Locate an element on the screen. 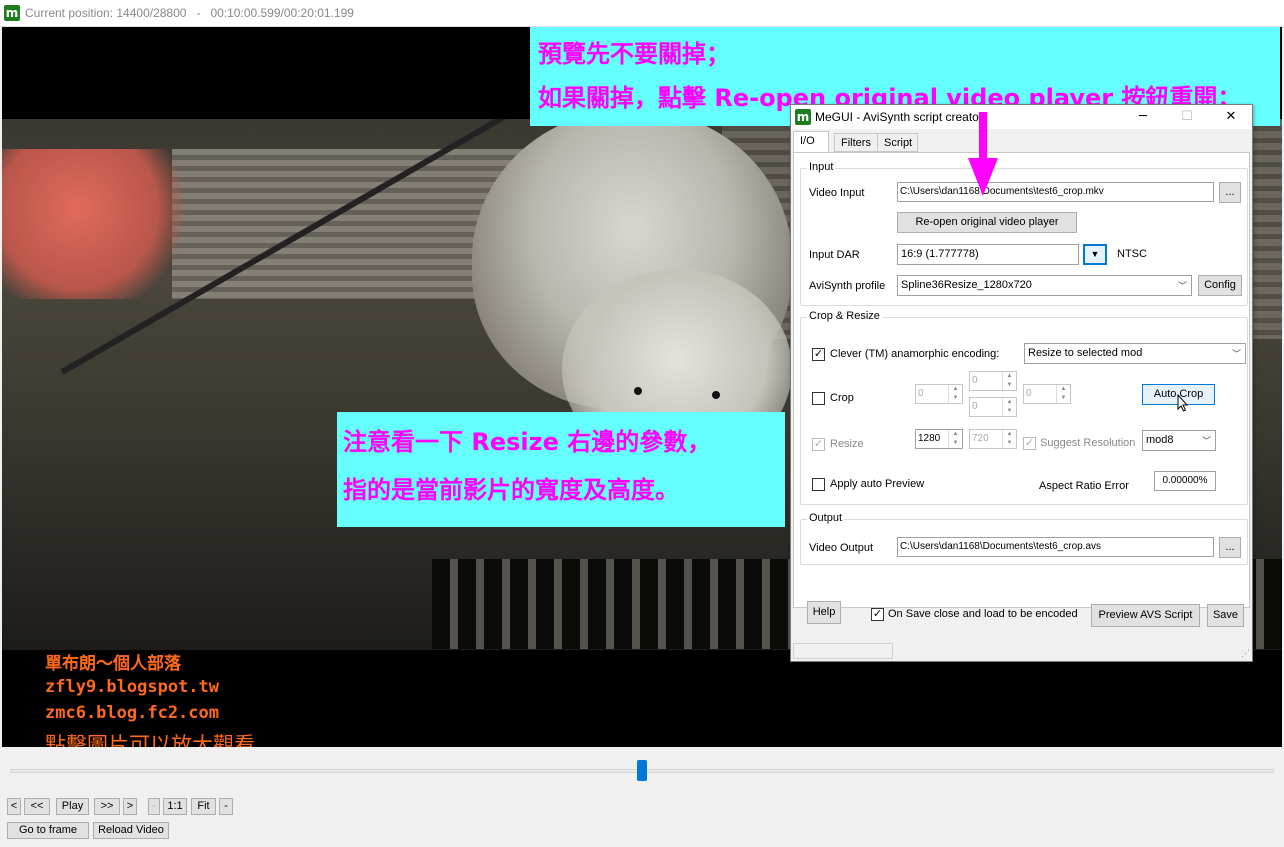 The width and height of the screenshot is (1284, 847). dialog-statusbar: ⋰ is located at coordinates (1021, 651).